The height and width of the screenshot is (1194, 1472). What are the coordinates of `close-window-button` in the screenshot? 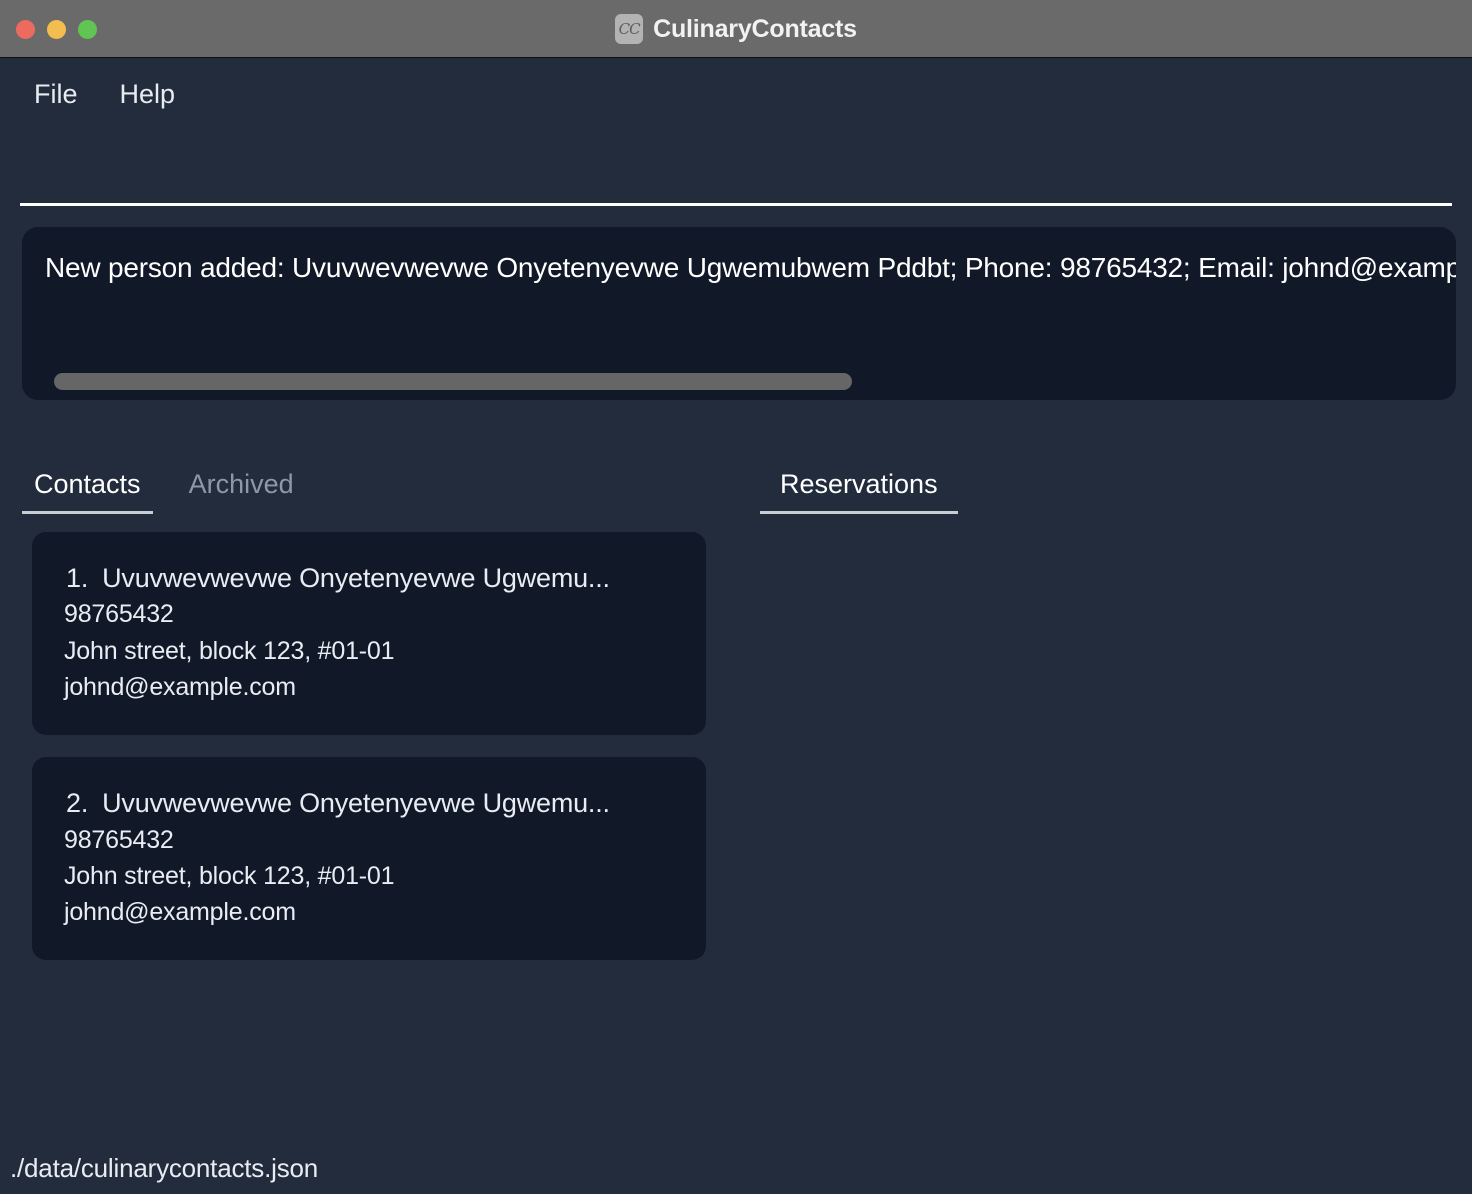 It's located at (25, 29).